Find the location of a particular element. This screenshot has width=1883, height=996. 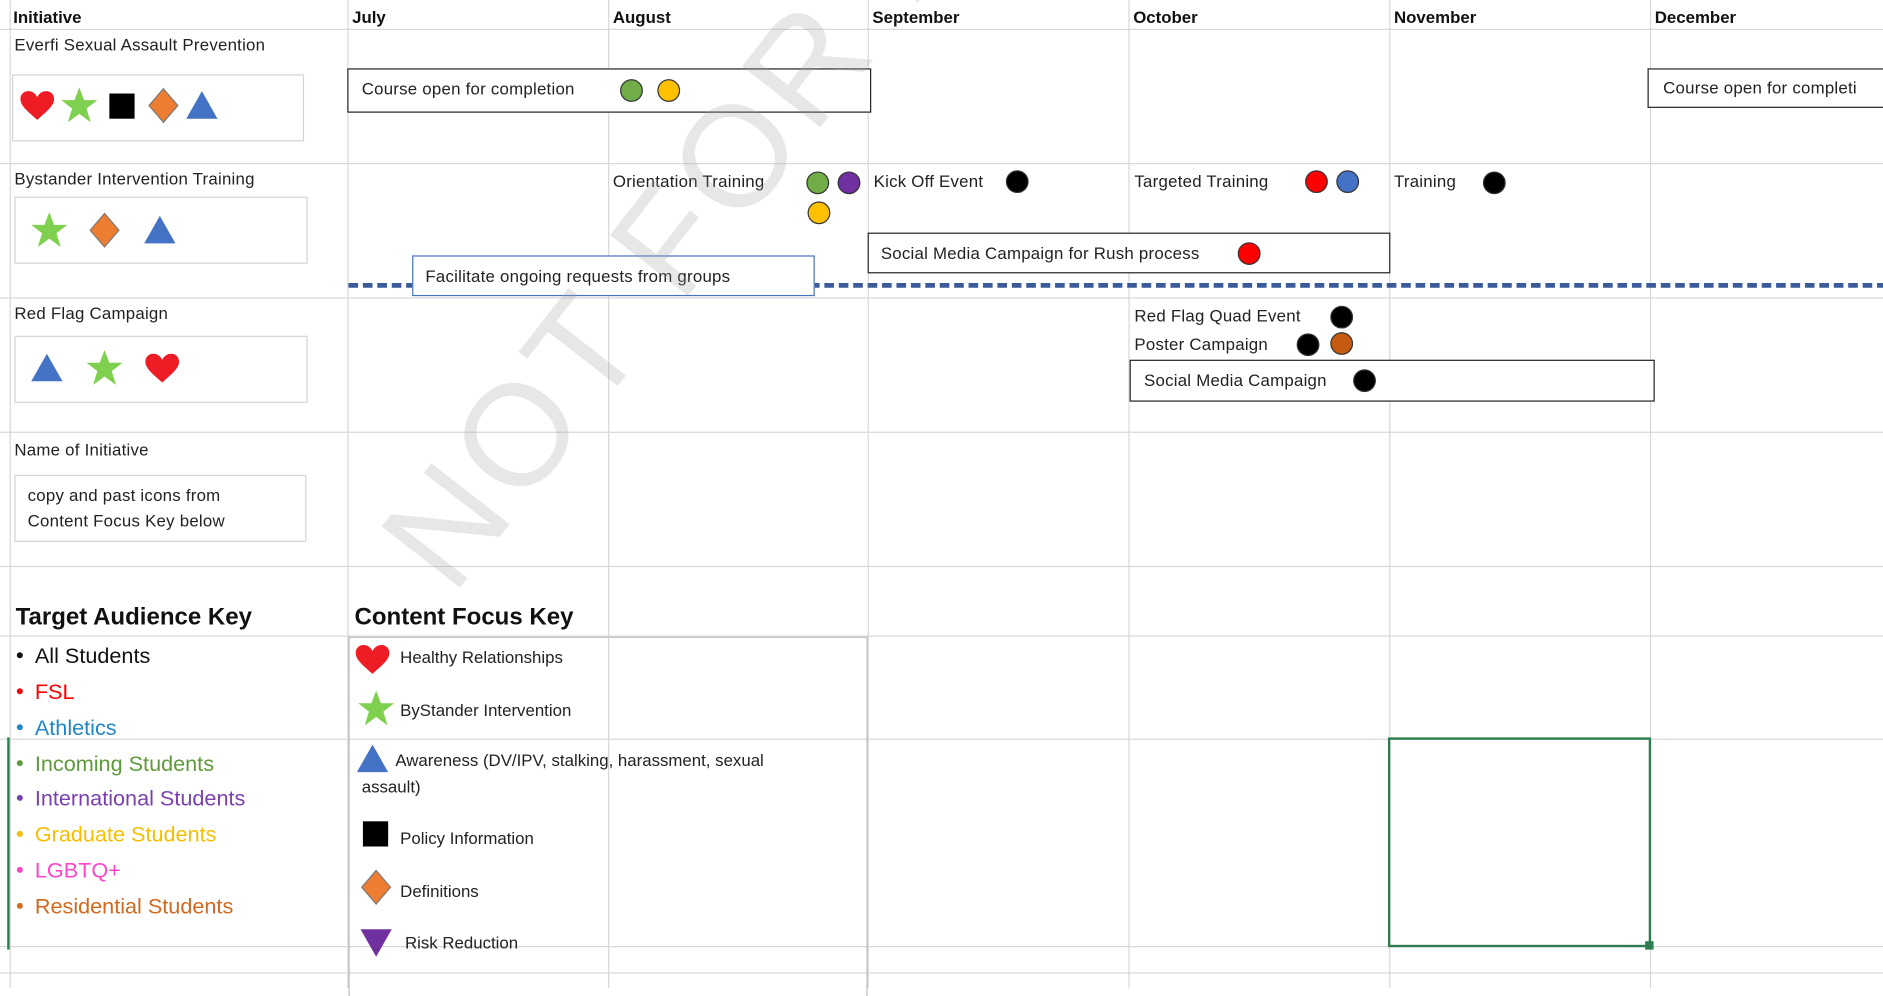

bystander-icons-box is located at coordinates (161, 230).